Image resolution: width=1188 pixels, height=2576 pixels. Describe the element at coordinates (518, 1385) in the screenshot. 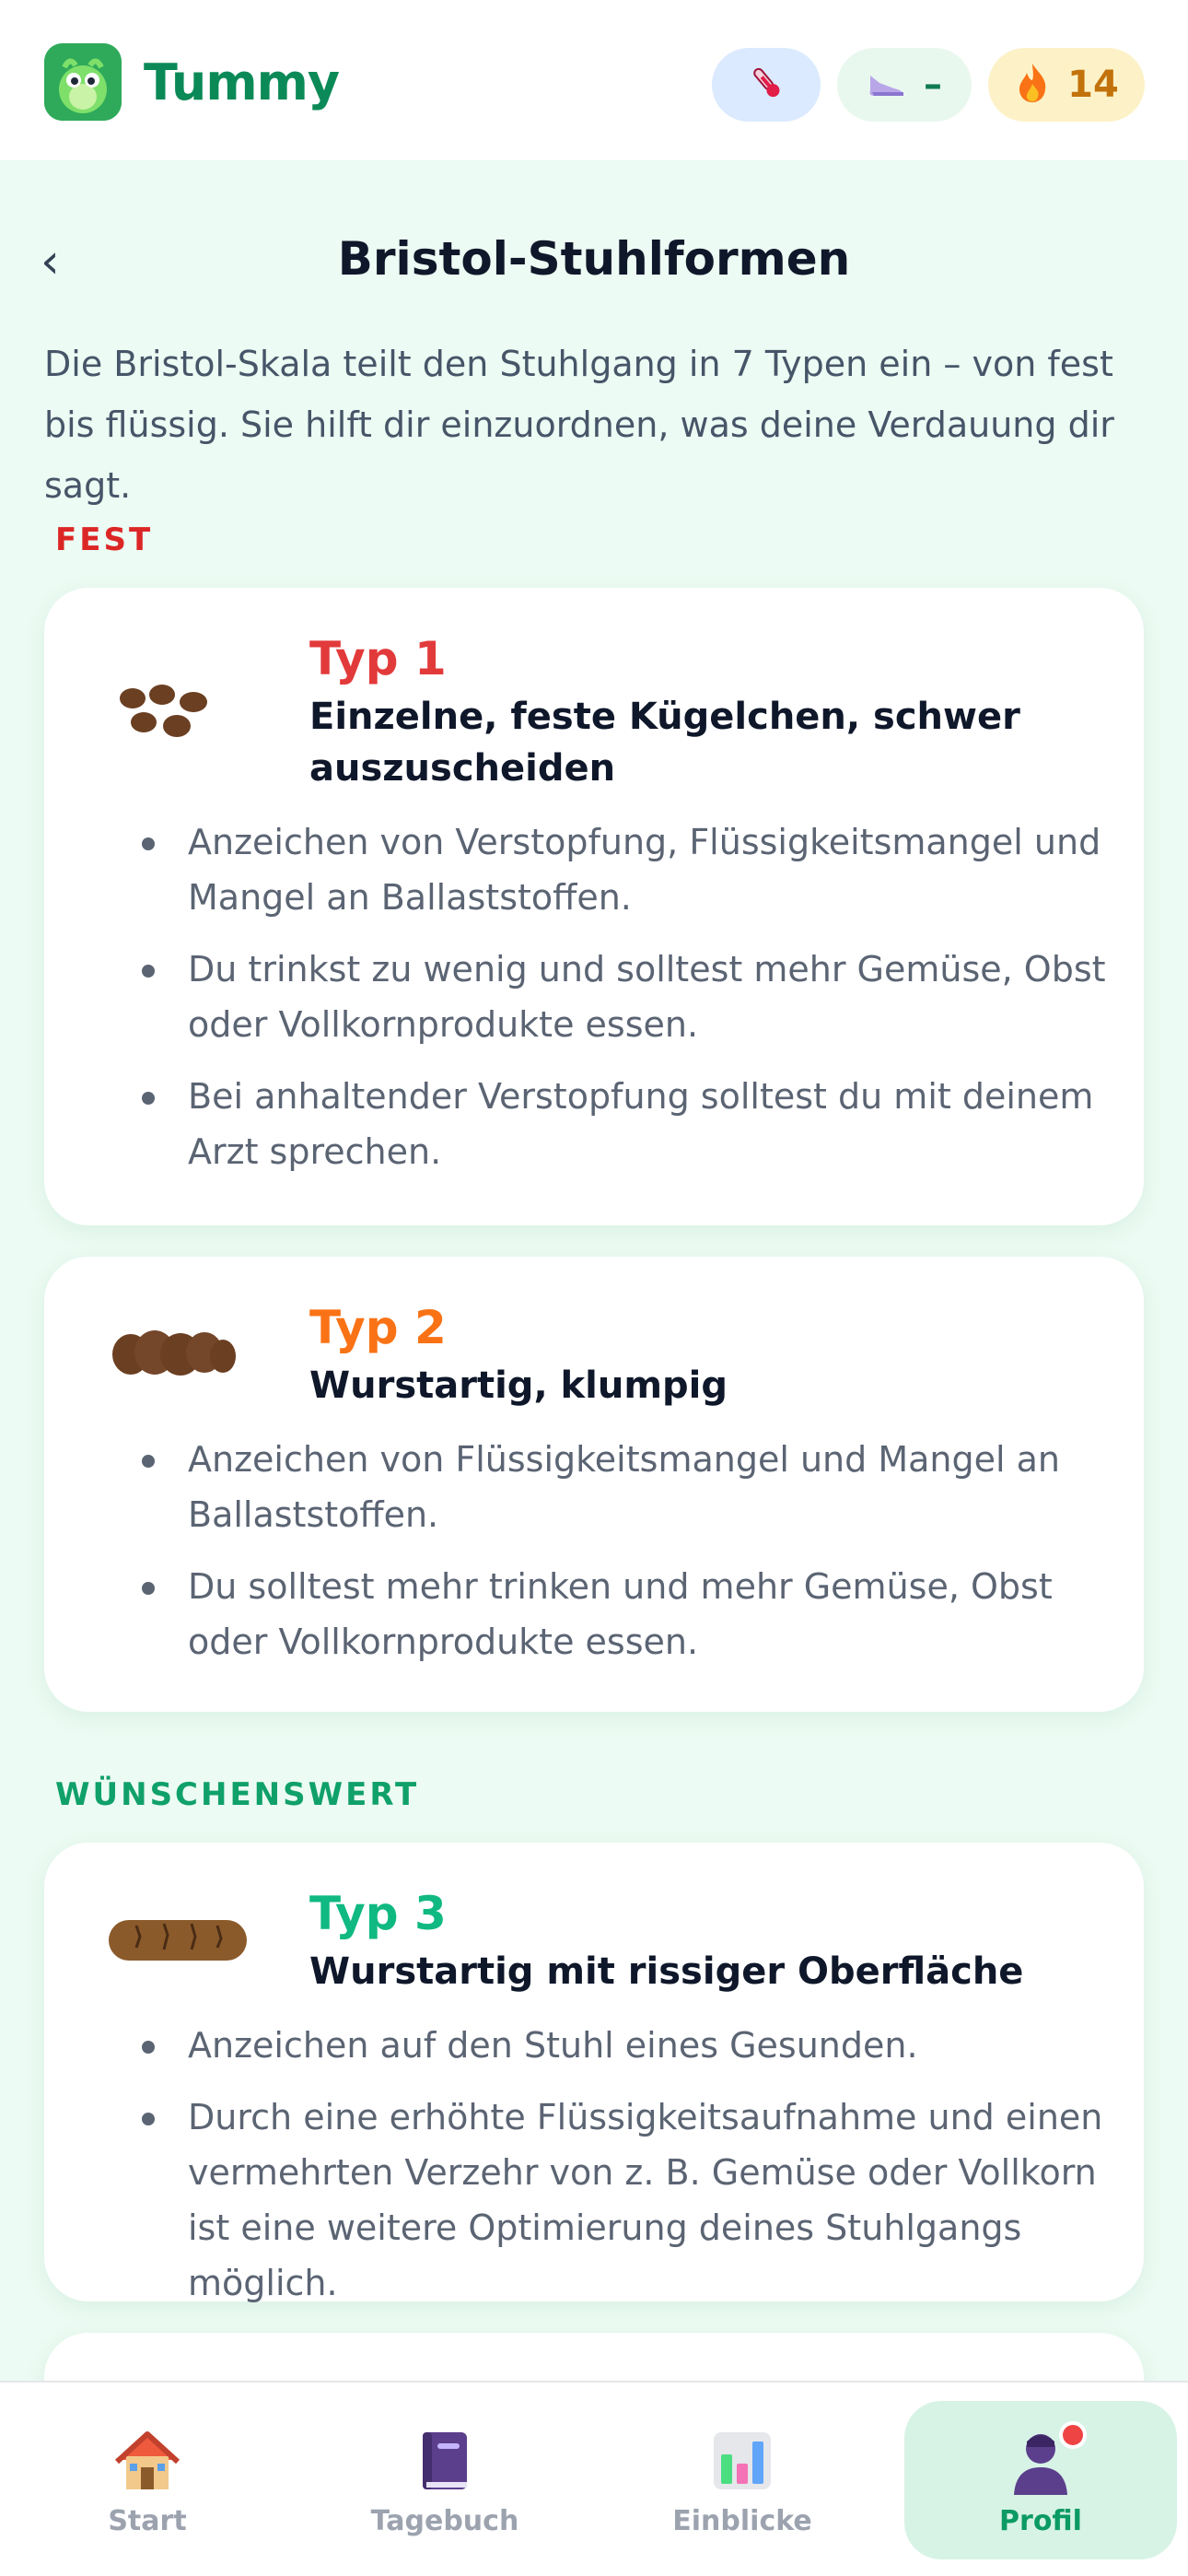

I see `type-description: Wurstartig, klumpig` at that location.